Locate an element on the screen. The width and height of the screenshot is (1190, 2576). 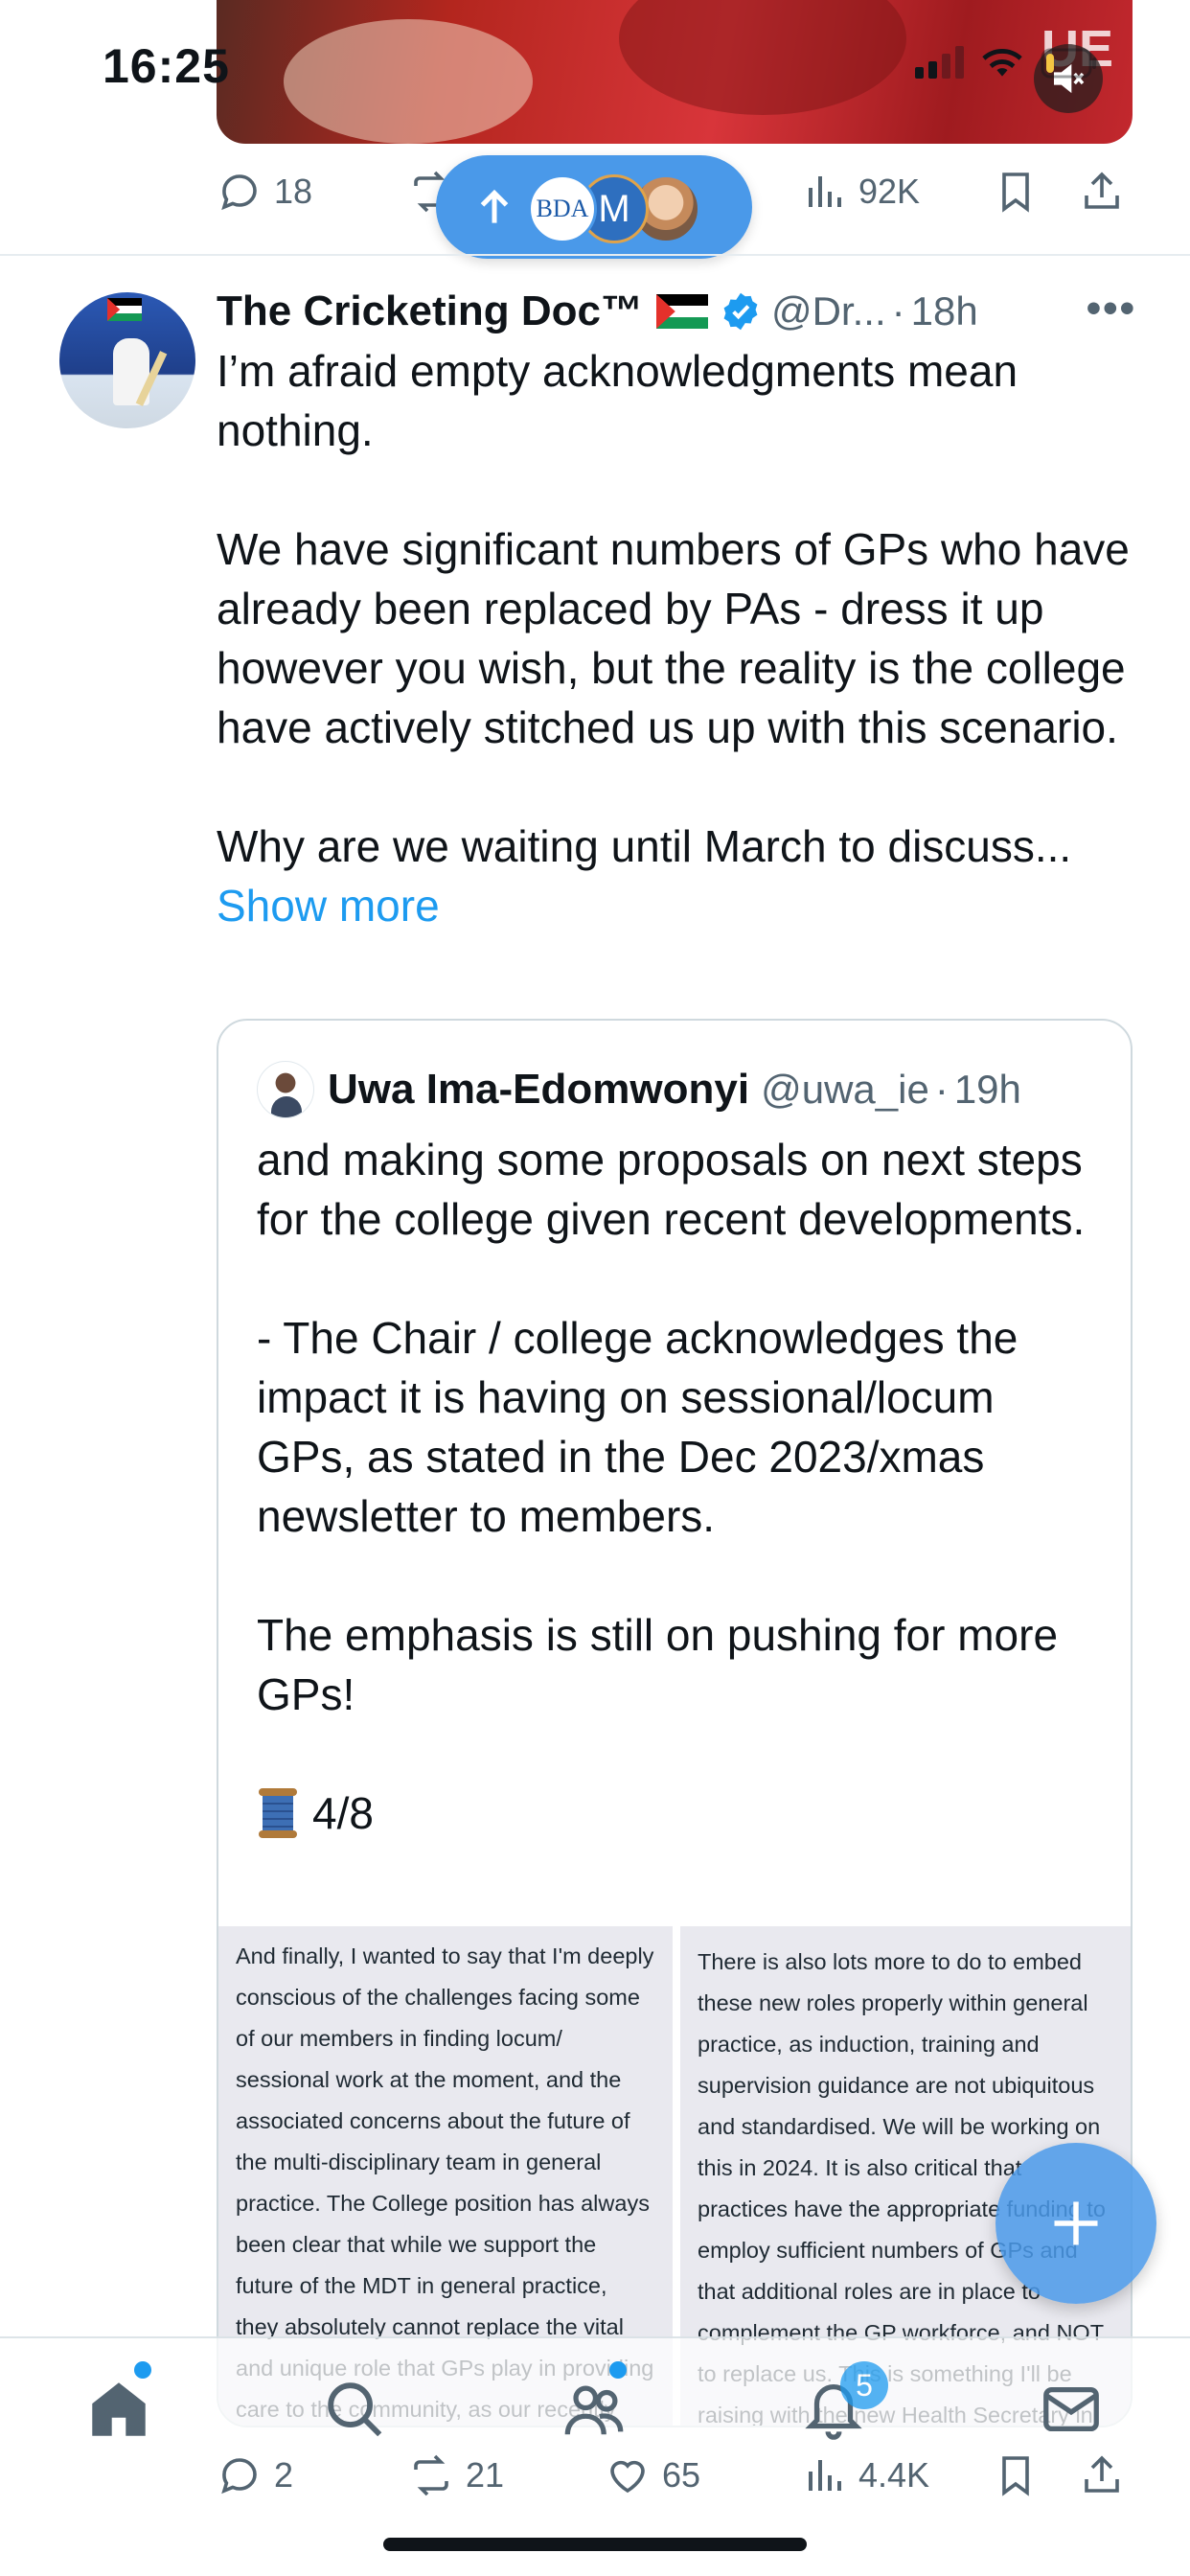
messages-icon is located at coordinates (1071, 2409).